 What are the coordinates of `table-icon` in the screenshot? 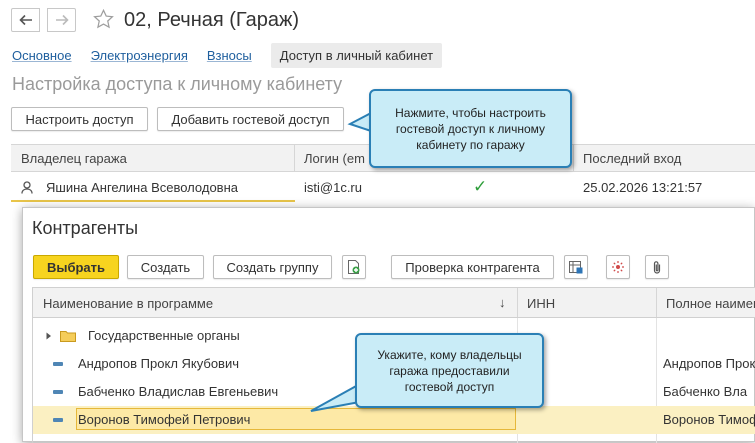 It's located at (576, 266).